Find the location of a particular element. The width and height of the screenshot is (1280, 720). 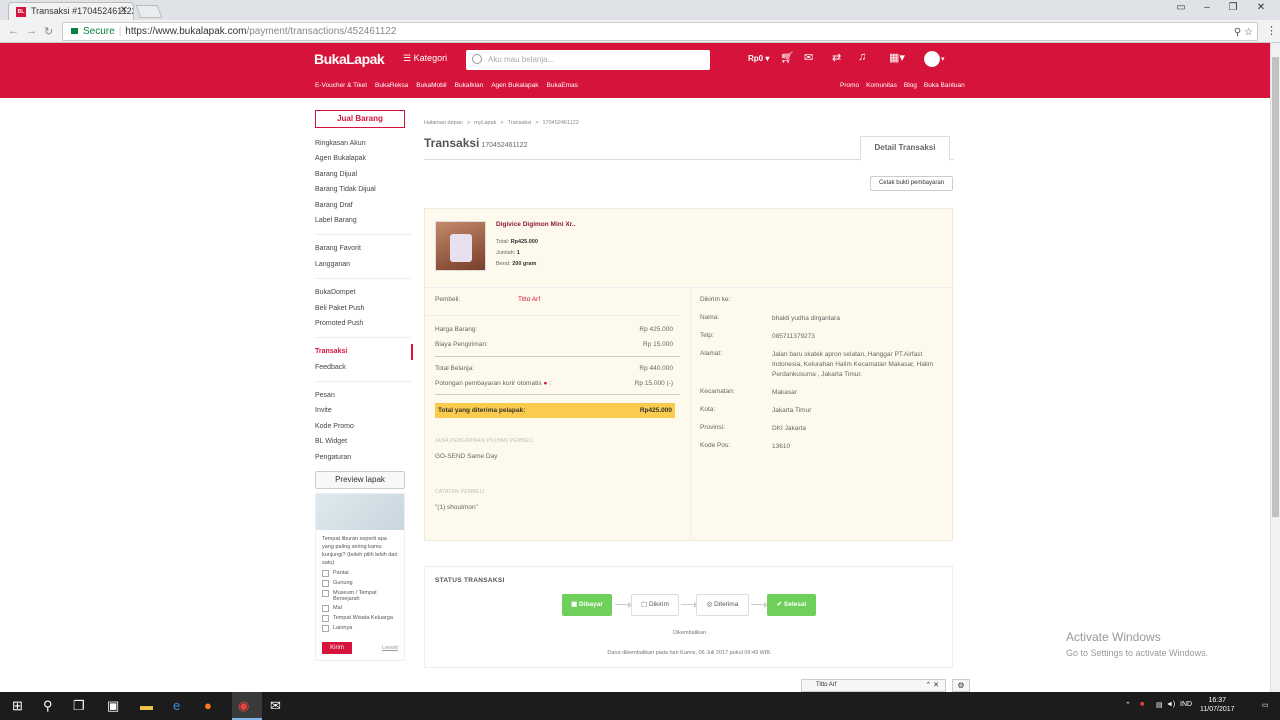

restore-icon: ❐ is located at coordinates (1233, 8).